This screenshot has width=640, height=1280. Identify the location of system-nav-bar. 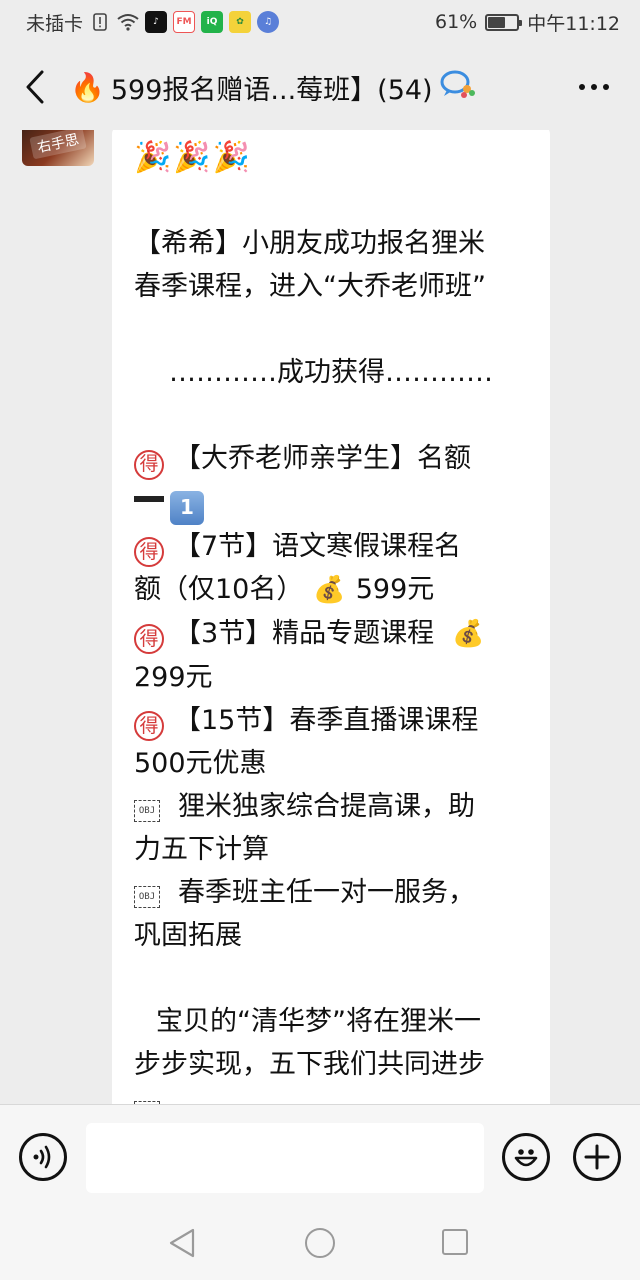
(320, 1244).